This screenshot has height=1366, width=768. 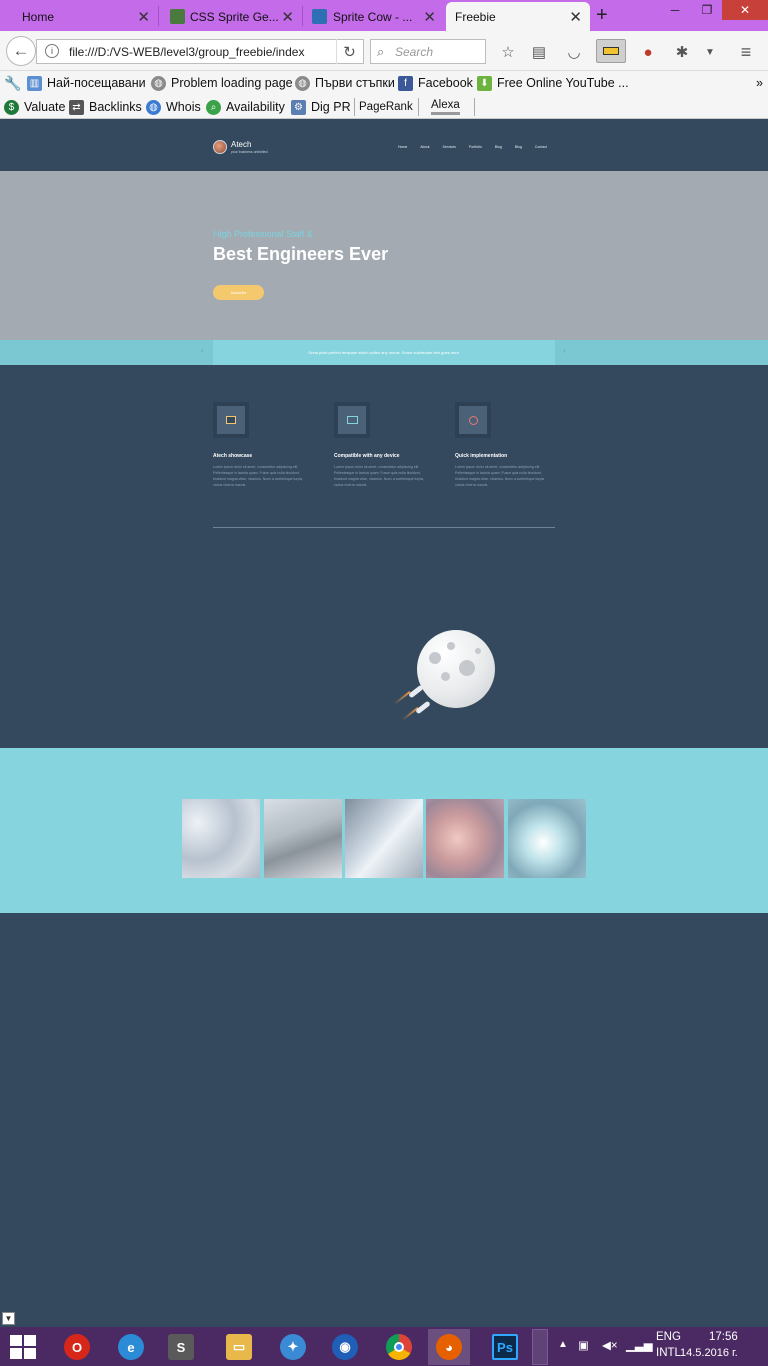 What do you see at coordinates (759, 83) in the screenshot?
I see `bookmarks-overflow: »` at bounding box center [759, 83].